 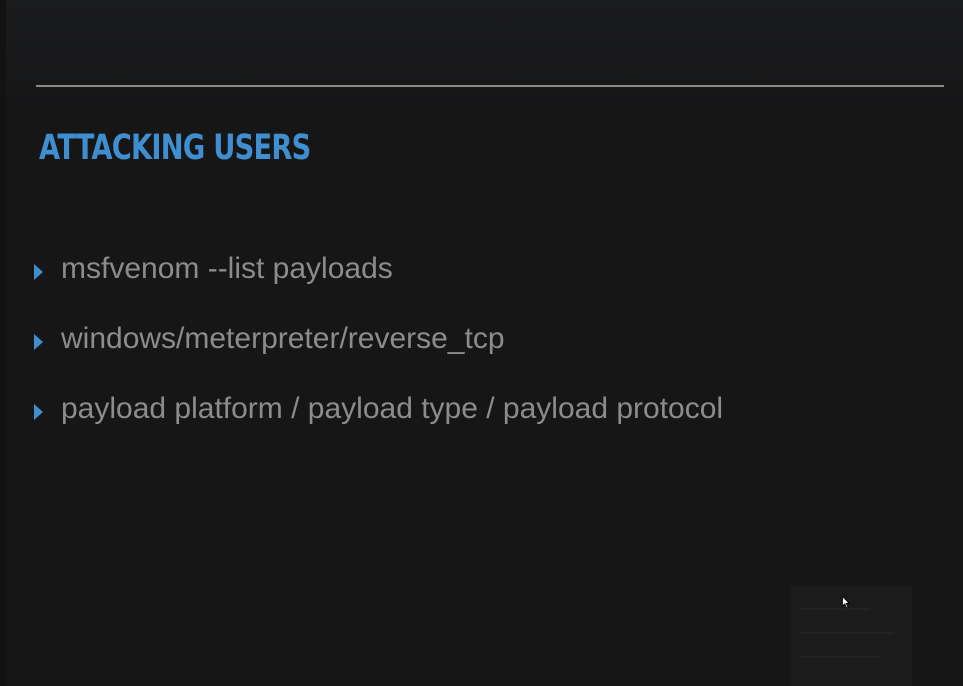 I want to click on title-divider, so click(x=490, y=86).